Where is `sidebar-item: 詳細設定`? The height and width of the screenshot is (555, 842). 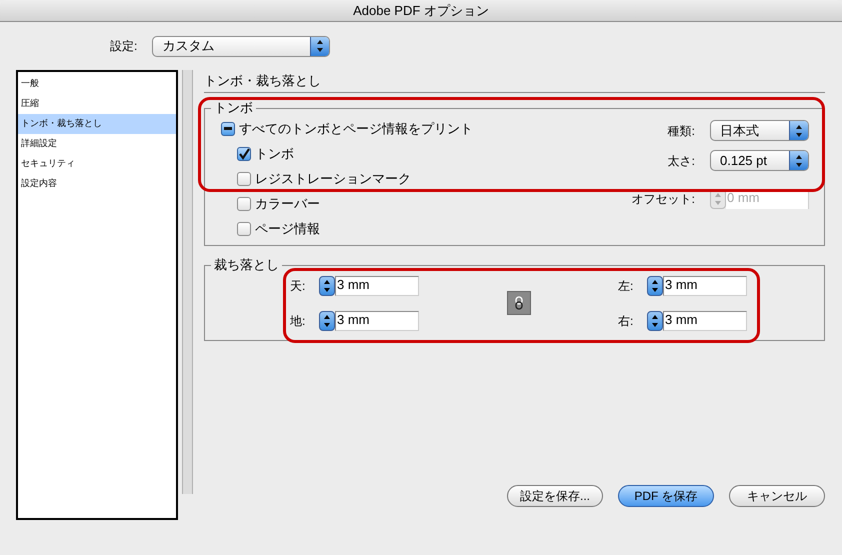 sidebar-item: 詳細設定 is located at coordinates (97, 144).